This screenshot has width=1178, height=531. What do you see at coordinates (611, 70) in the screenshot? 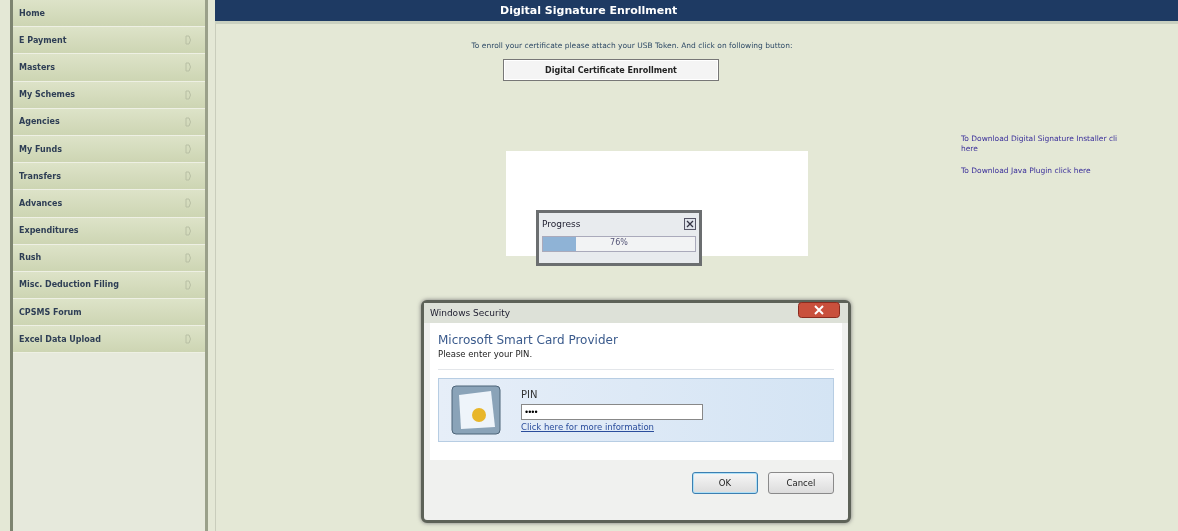
I see `enrollment-button: Digital Certificate Enrollment` at bounding box center [611, 70].